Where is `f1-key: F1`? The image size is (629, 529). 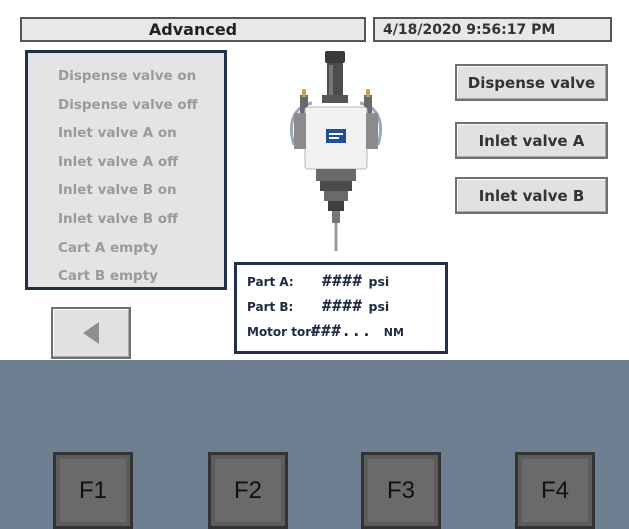
f1-key: F1 is located at coordinates (93, 490).